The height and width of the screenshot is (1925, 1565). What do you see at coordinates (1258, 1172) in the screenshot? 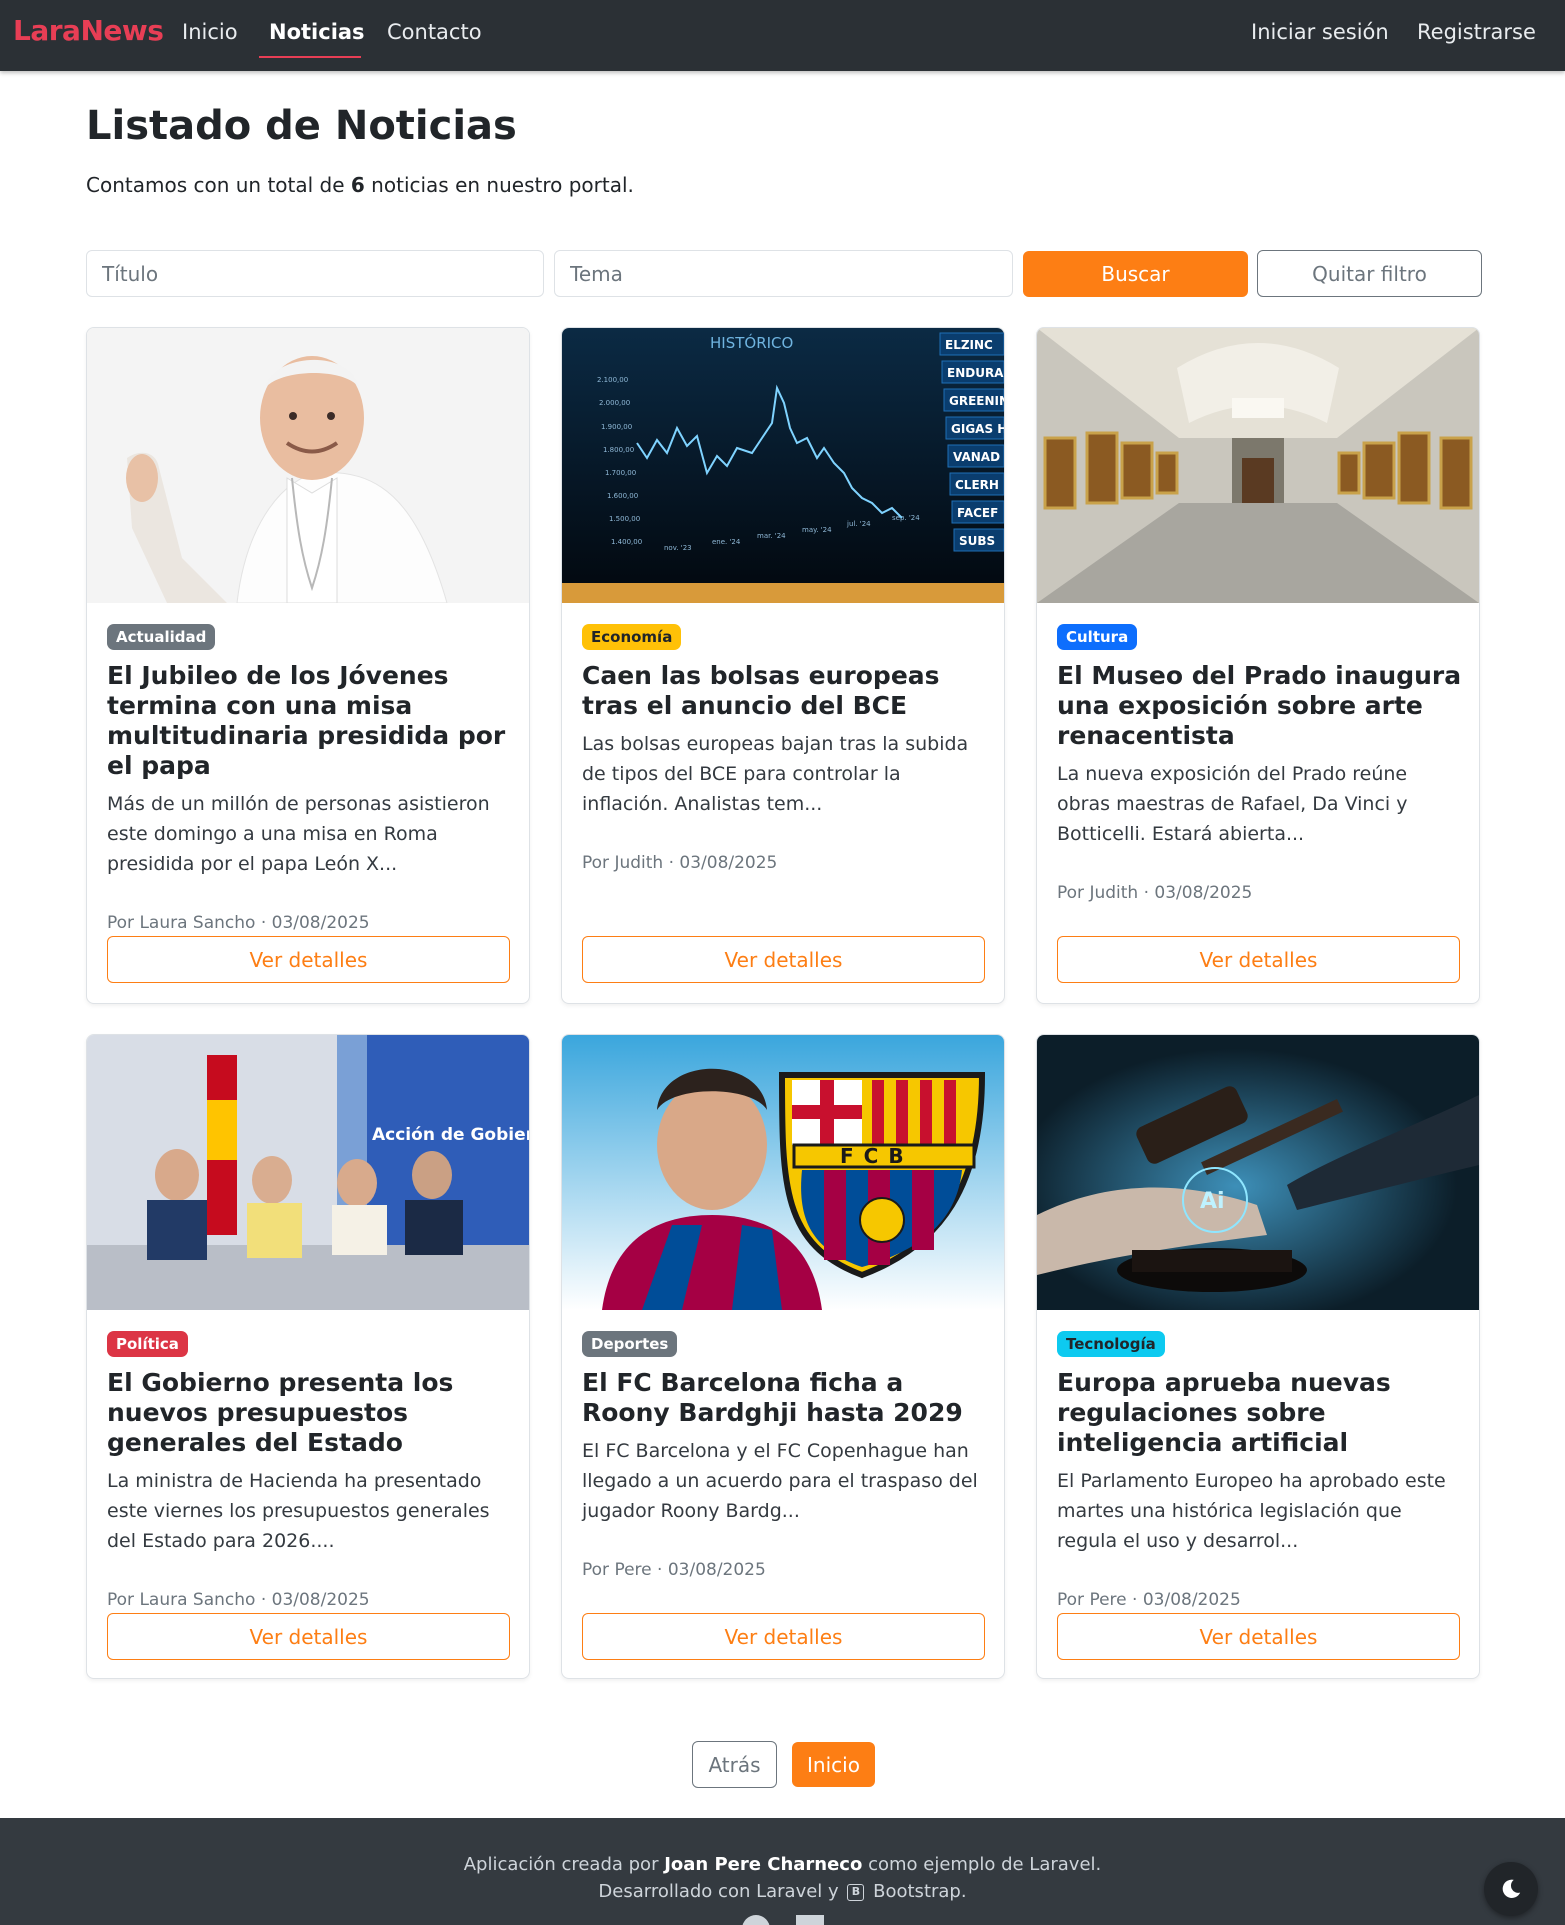
I see `ai-gavel-photo: Ai` at bounding box center [1258, 1172].